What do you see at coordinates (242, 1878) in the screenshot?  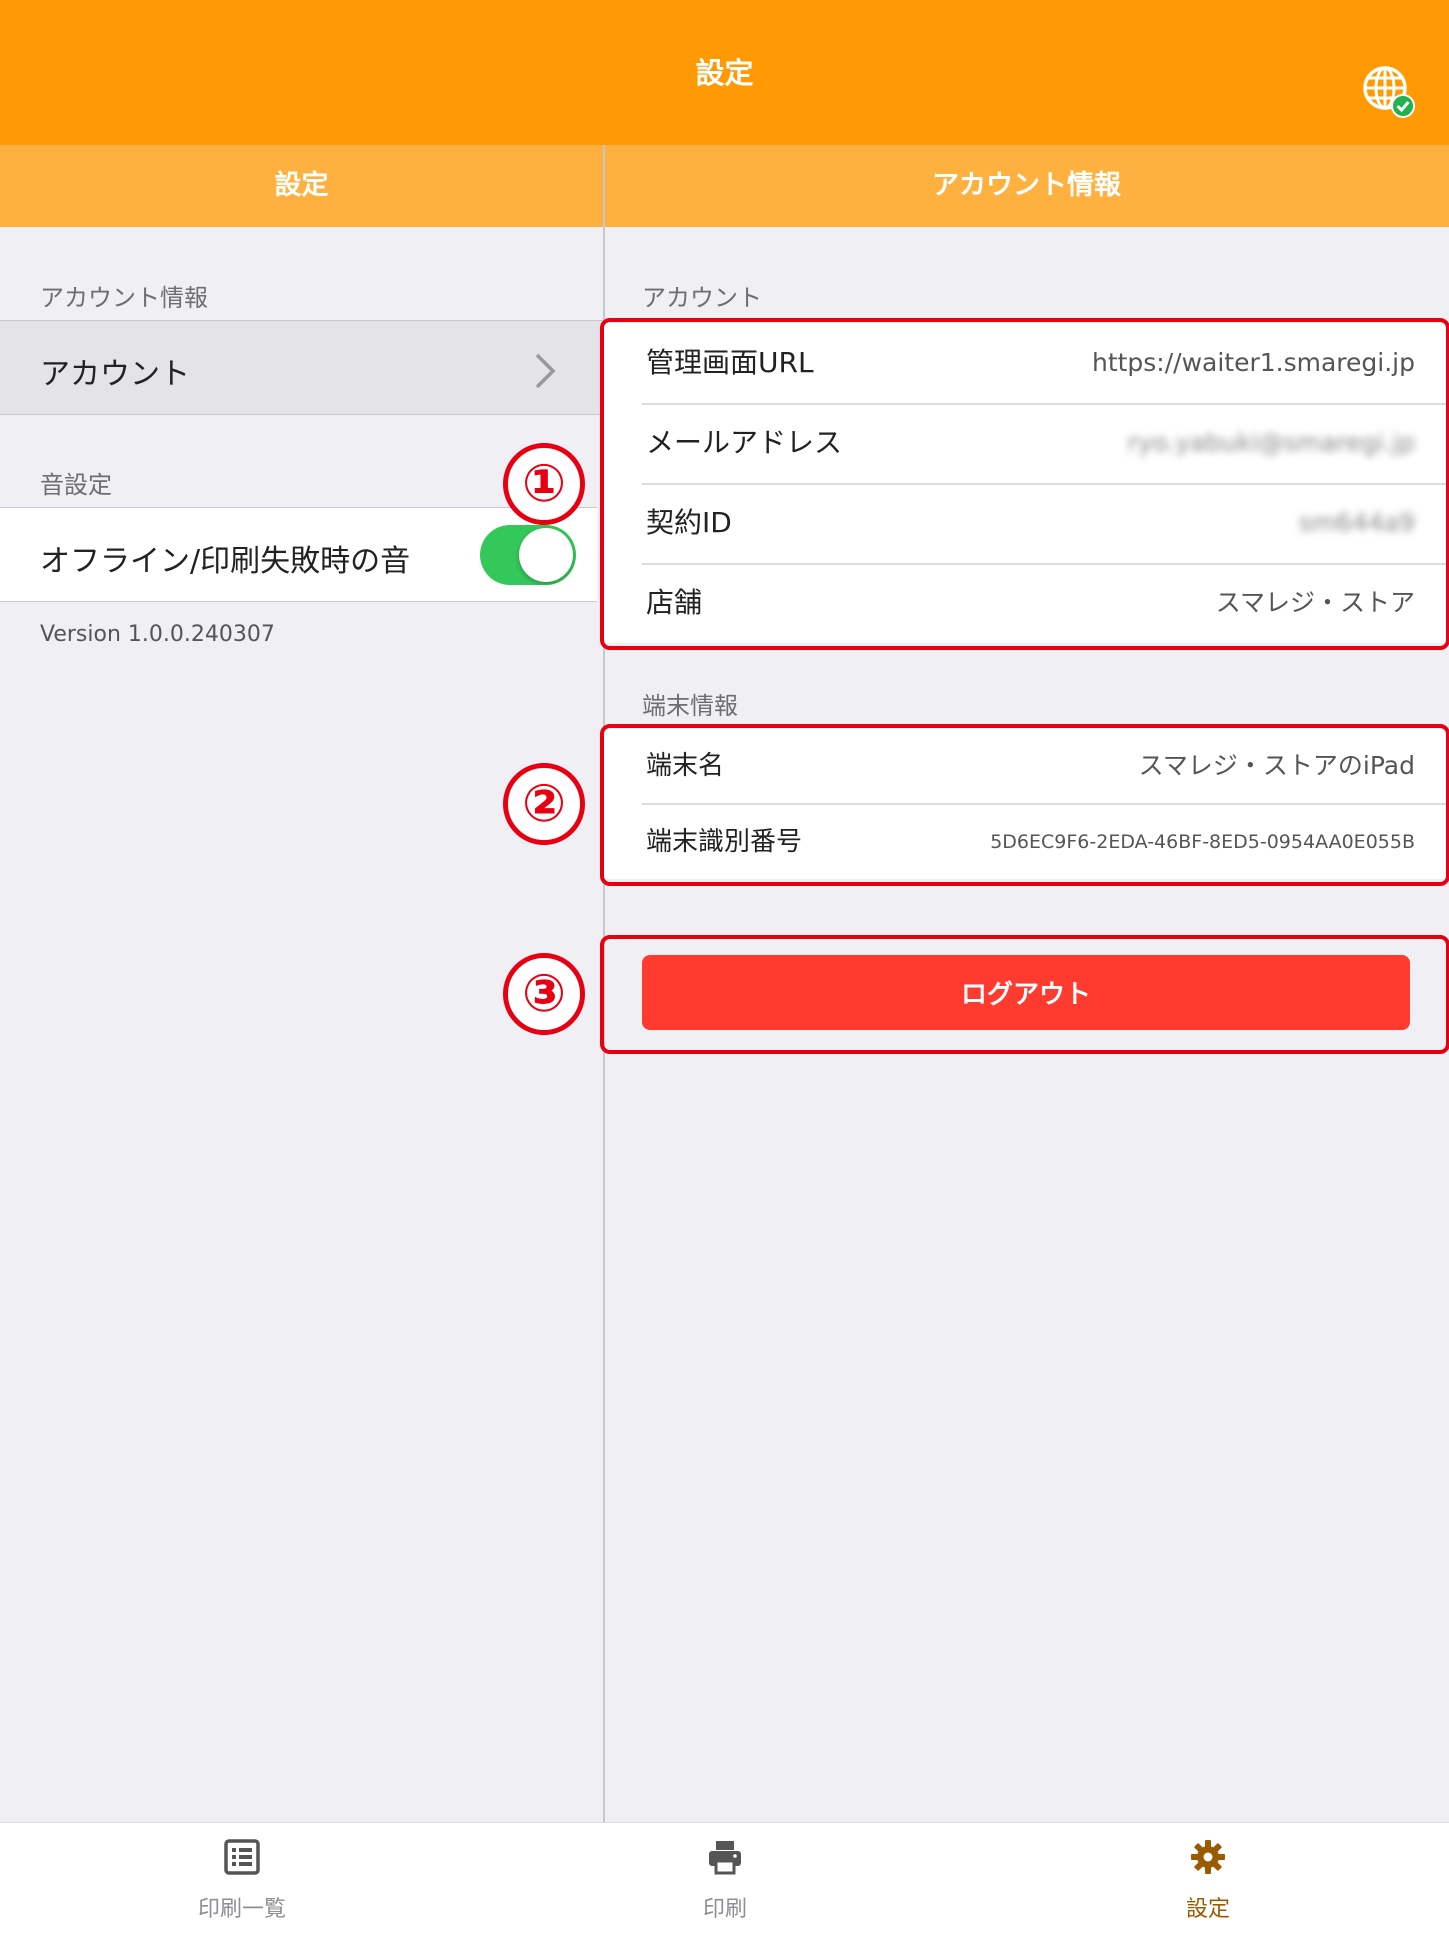 I see `tab-print-list: 印刷一覧` at bounding box center [242, 1878].